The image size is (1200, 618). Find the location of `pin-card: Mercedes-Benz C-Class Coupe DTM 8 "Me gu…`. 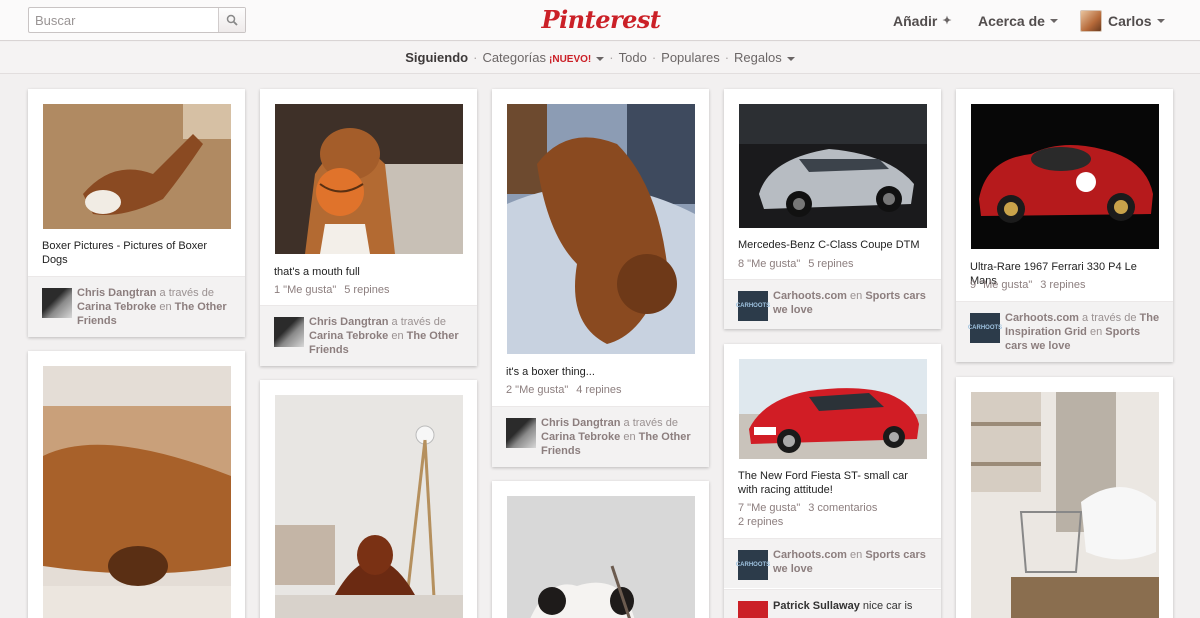

pin-card: Mercedes-Benz C-Class Coupe DTM 8 "Me gu… is located at coordinates (832, 209).